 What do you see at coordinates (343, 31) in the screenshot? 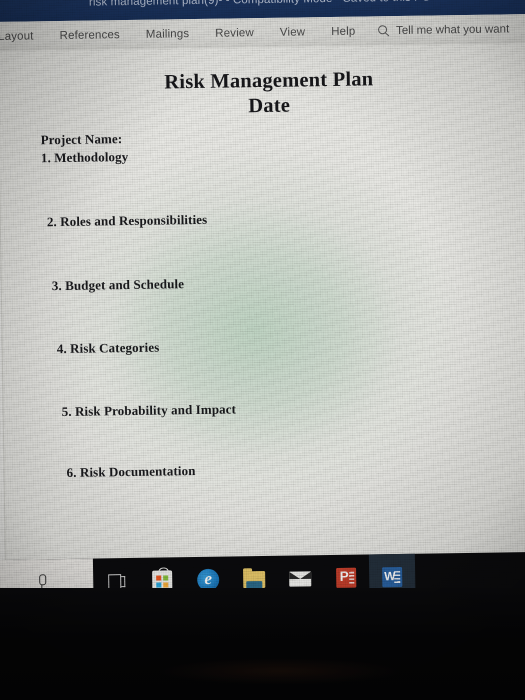
I see `tab-help: Help` at bounding box center [343, 31].